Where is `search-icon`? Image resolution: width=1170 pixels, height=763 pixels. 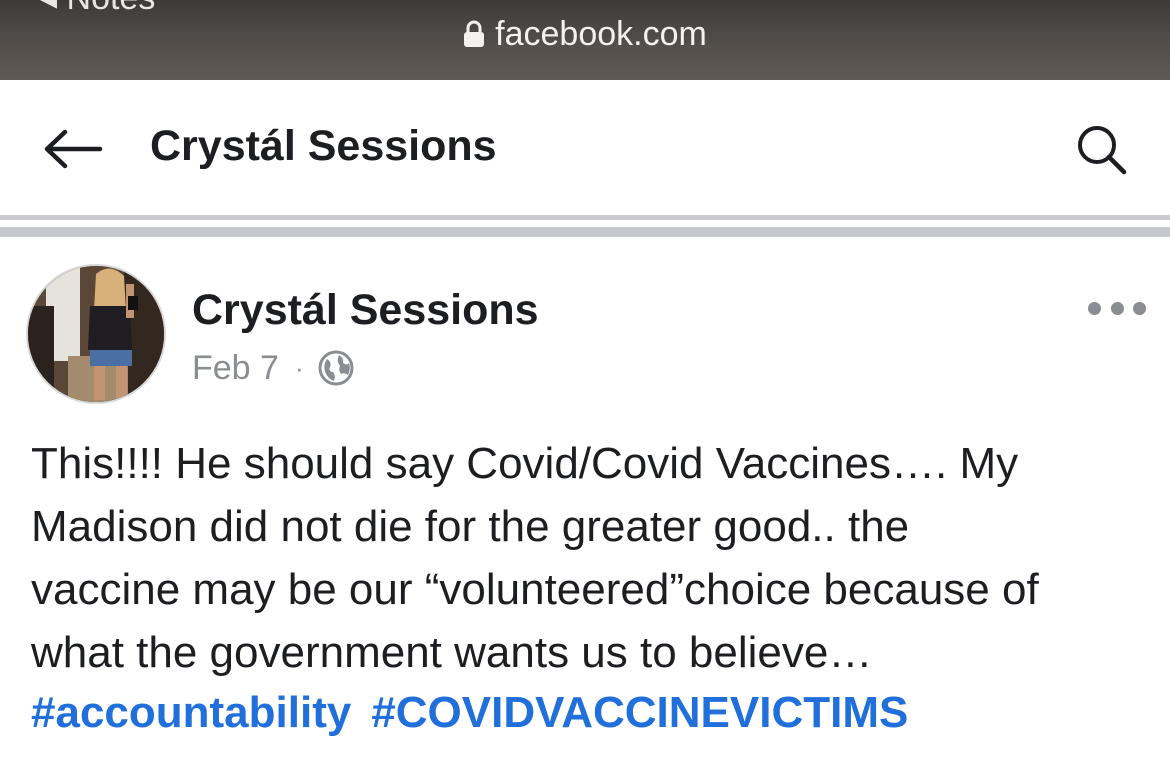
search-icon is located at coordinates (1102, 150).